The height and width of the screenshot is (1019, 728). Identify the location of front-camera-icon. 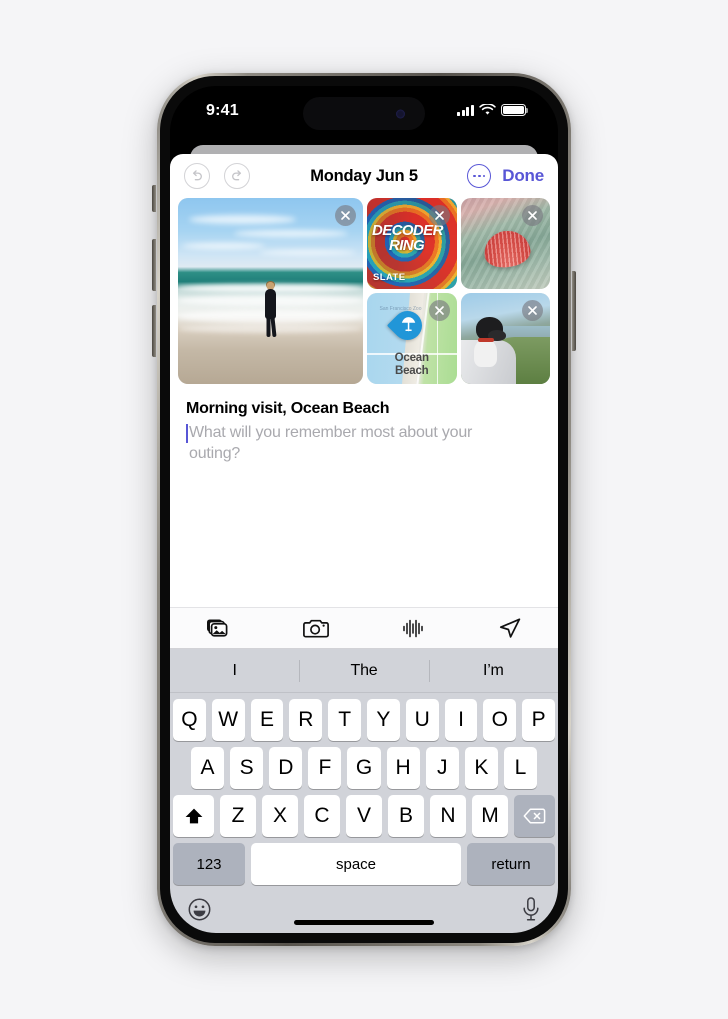
(400, 113).